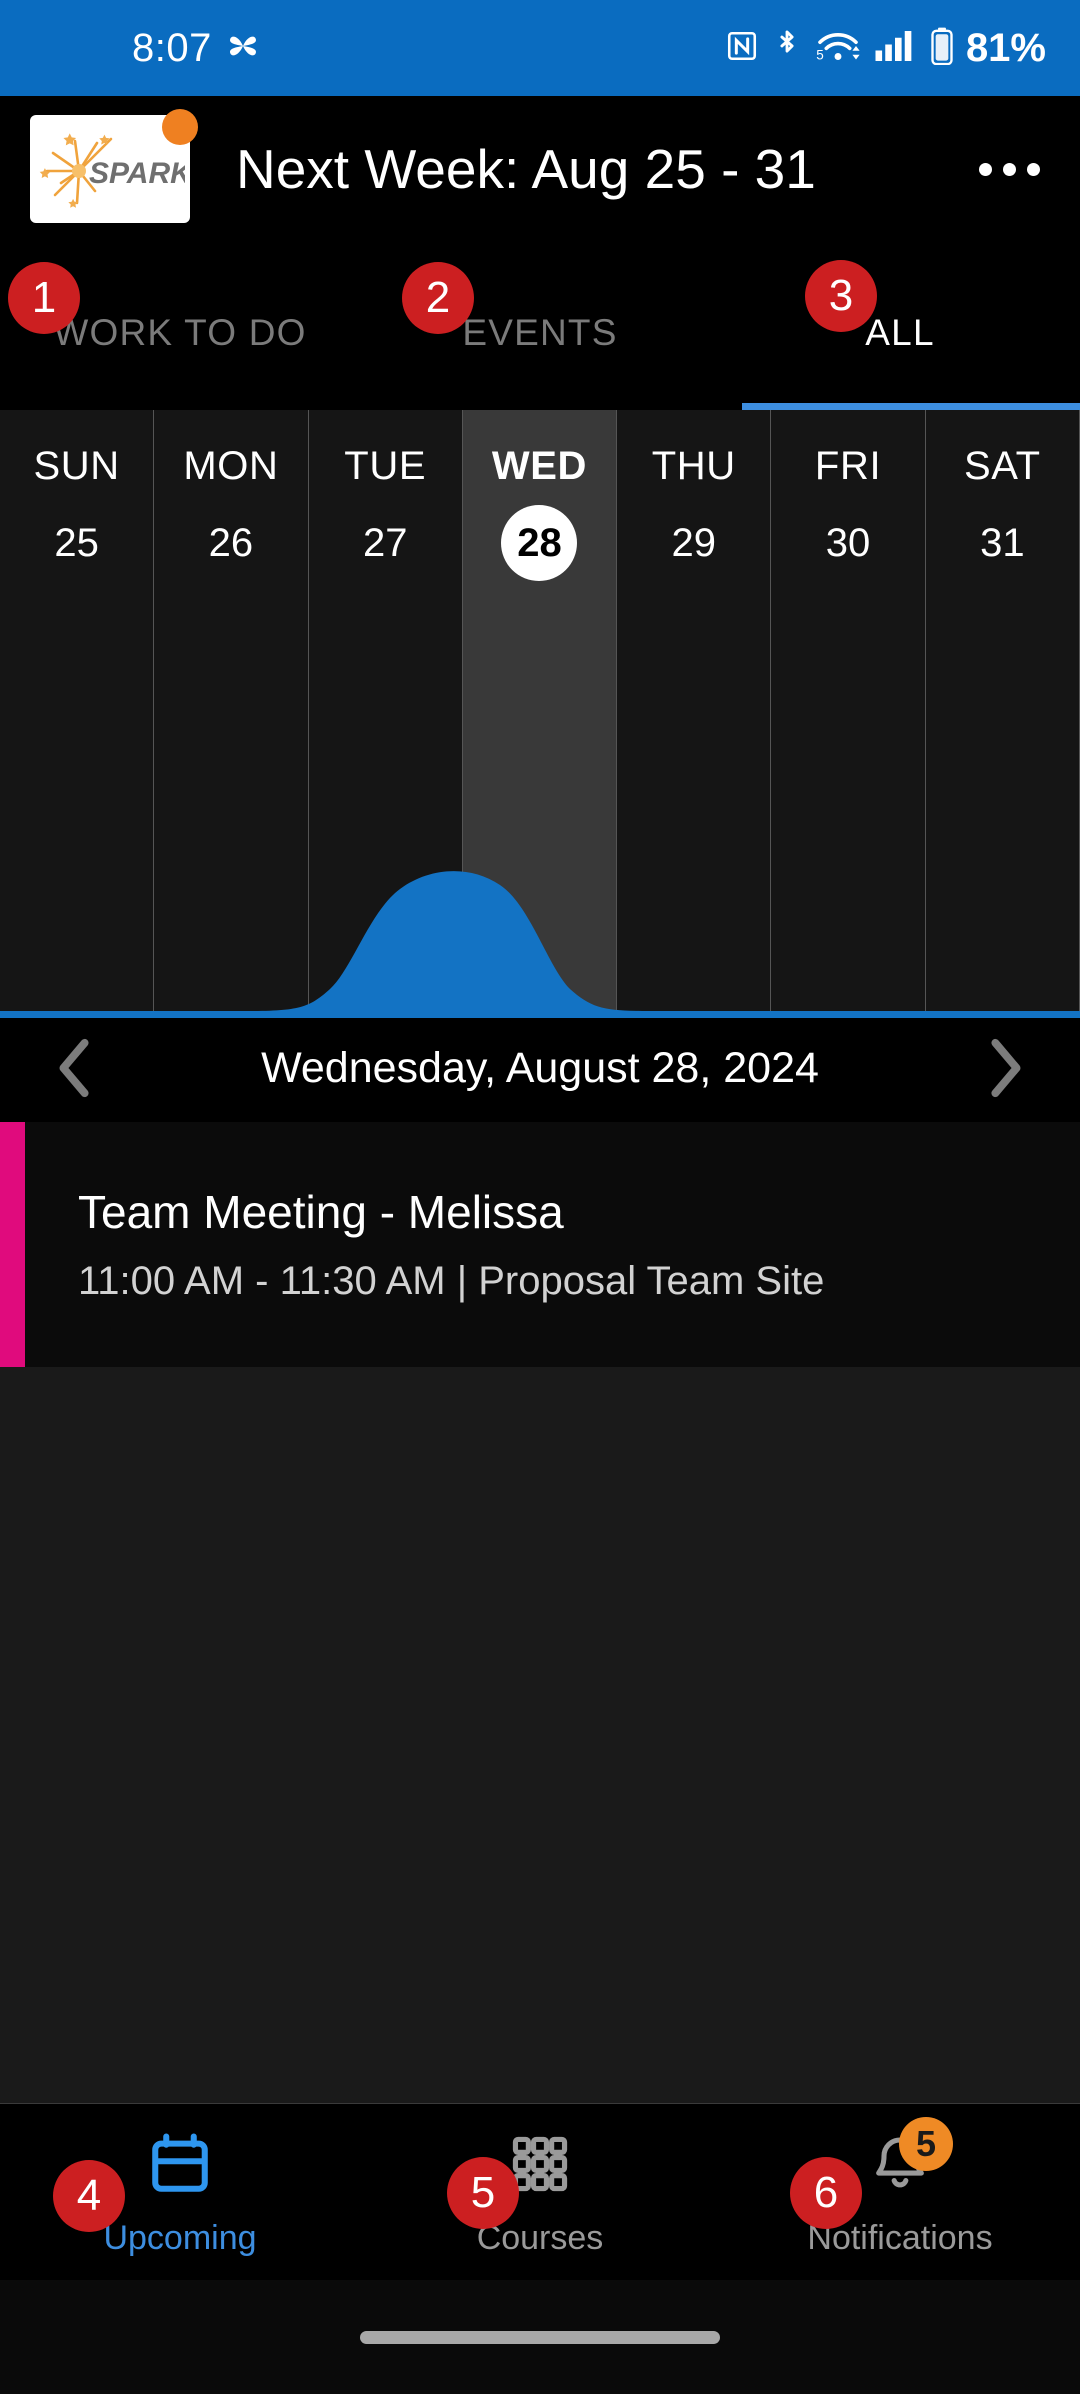  I want to click on status-bar-left: 8:07, so click(196, 48).